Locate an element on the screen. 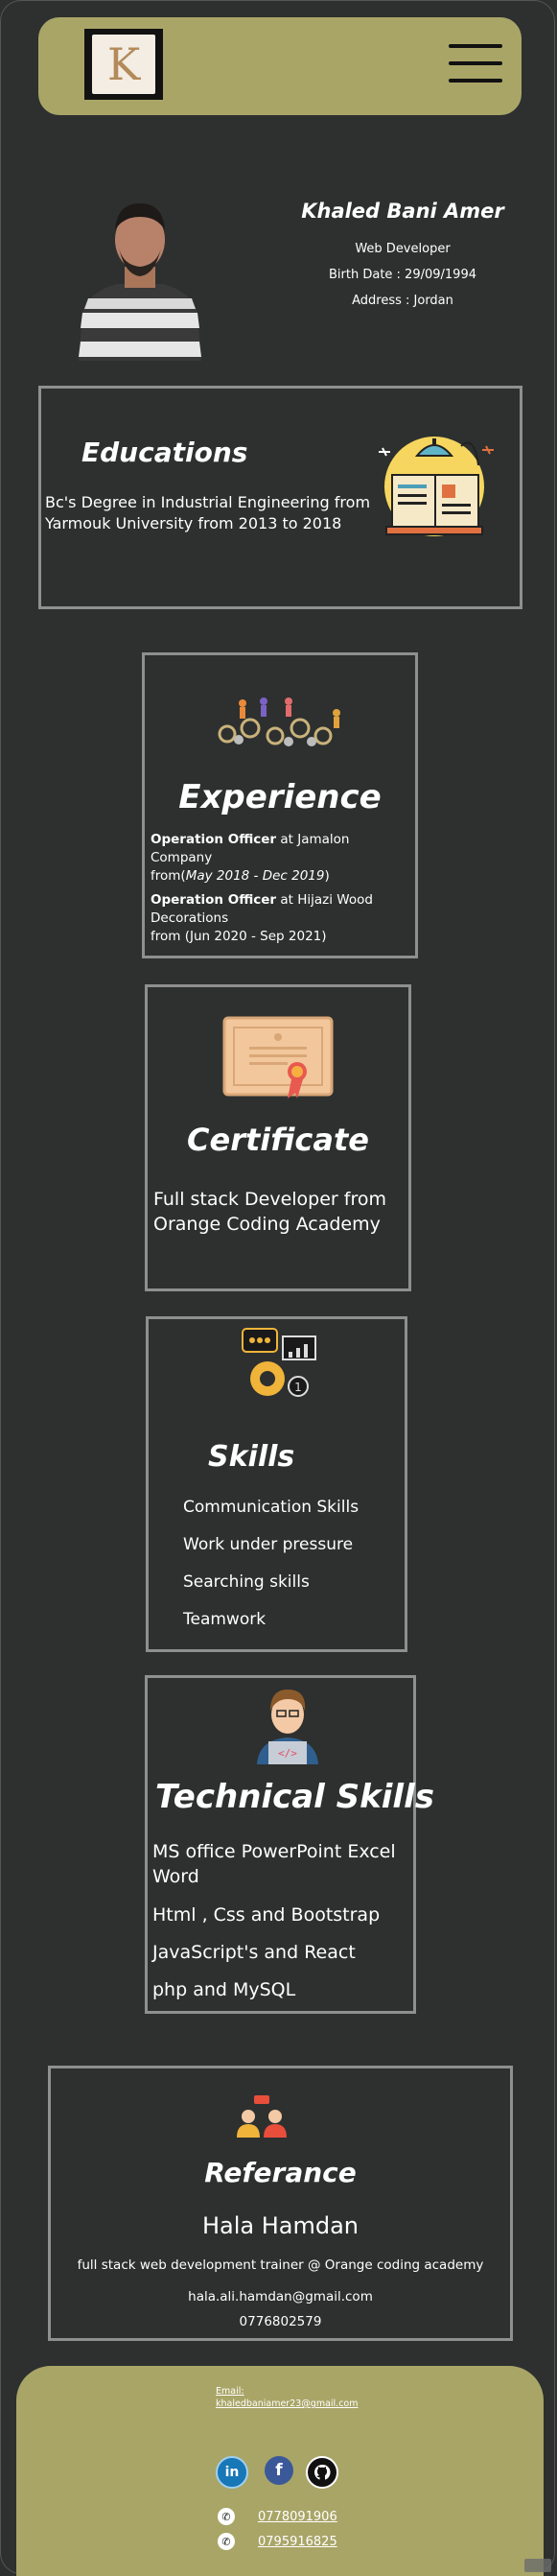 The image size is (557, 2576). skills-gear-chart-icon: 1 is located at coordinates (279, 1363).